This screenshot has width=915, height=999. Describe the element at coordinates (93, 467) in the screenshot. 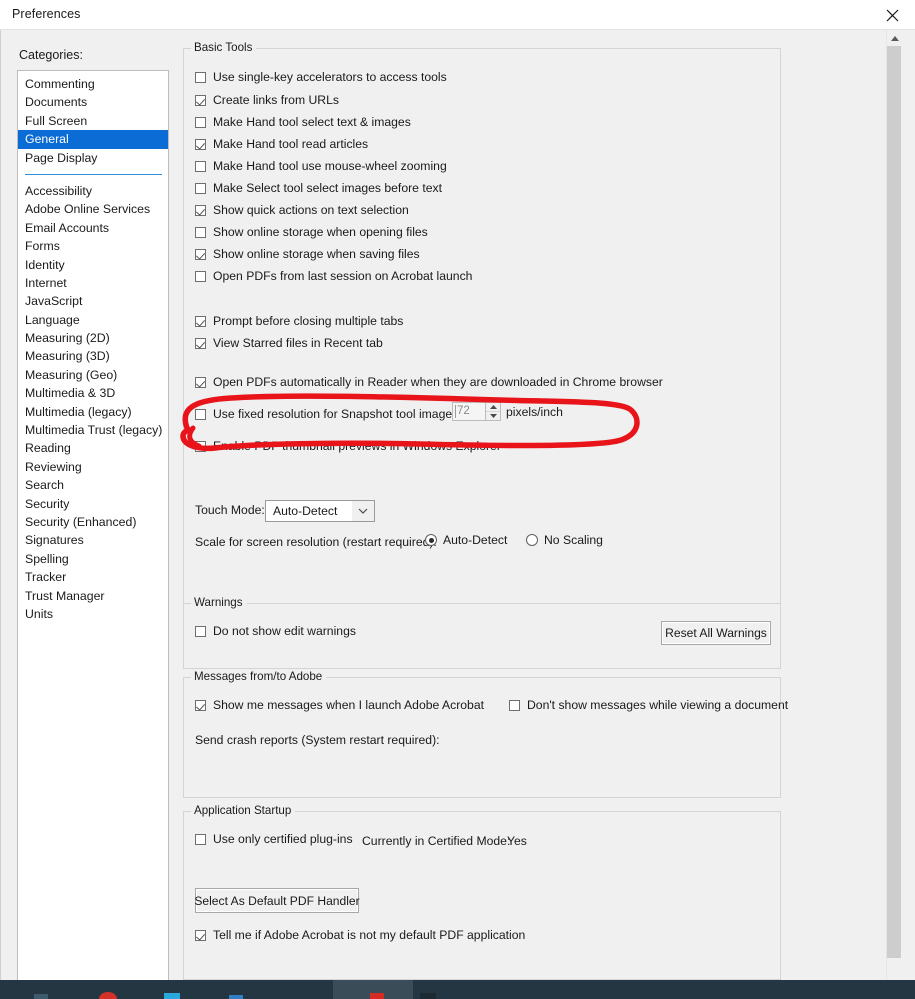

I see `sidebar-item-reviewing: Reviewing` at that location.